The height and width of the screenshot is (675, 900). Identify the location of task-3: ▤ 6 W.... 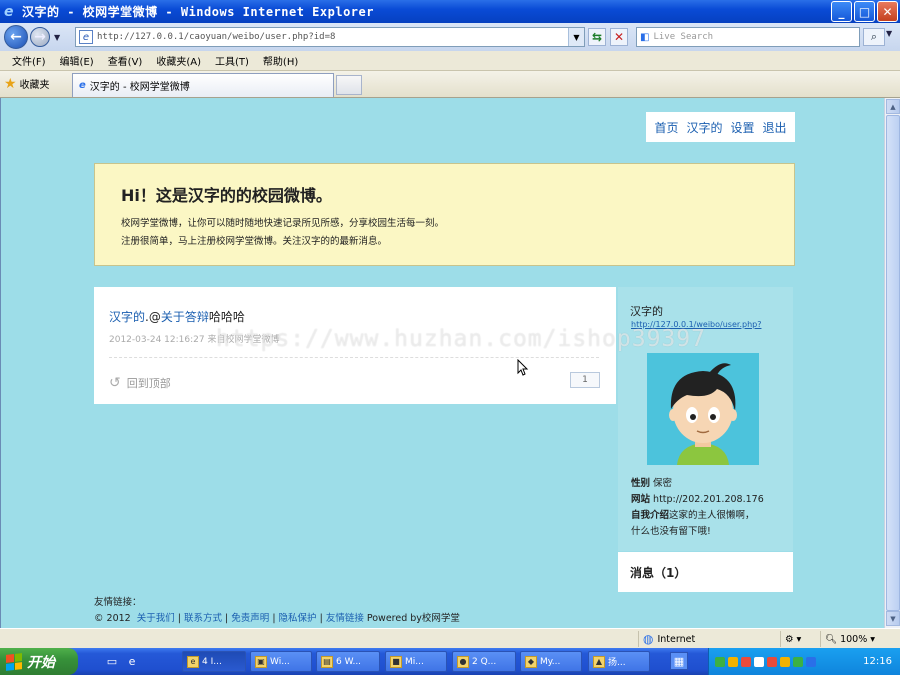
(348, 661).